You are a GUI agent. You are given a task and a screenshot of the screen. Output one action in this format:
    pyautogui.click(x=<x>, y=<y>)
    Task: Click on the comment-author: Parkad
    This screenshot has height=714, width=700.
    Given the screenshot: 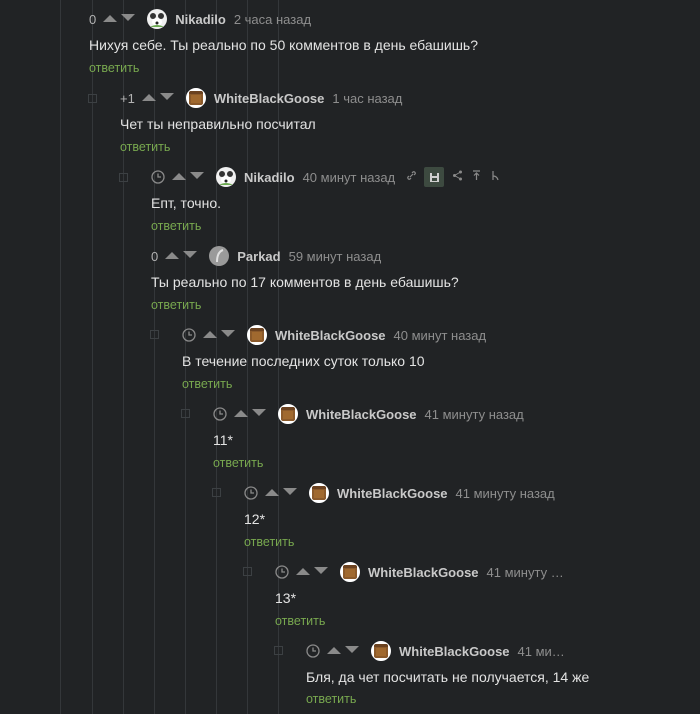 What is the action you would take?
    pyautogui.click(x=258, y=256)
    